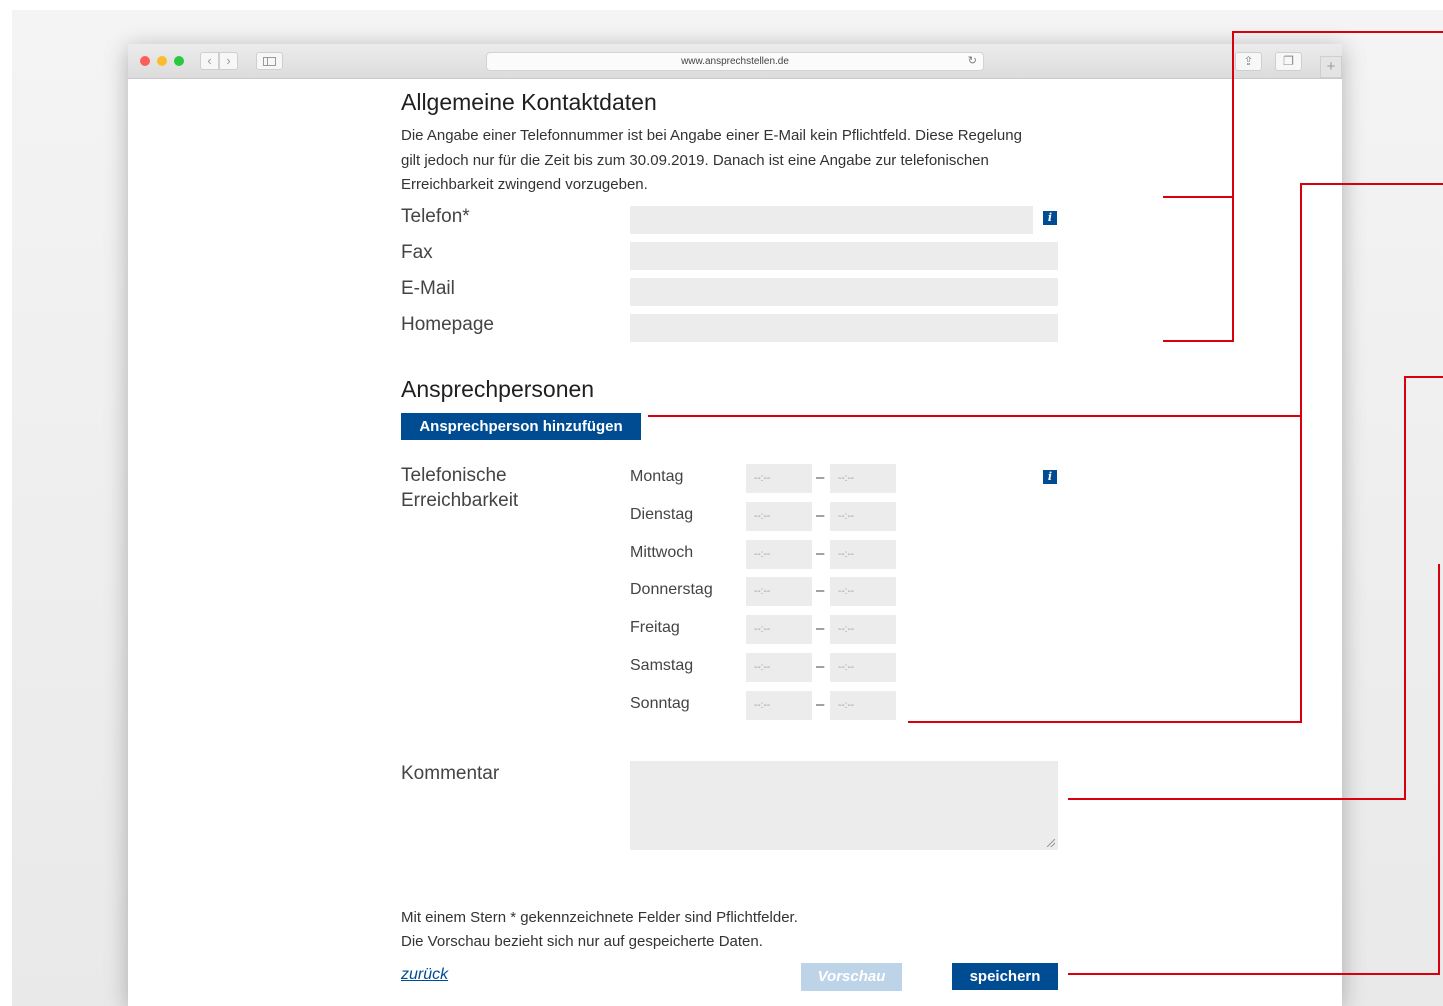 The image size is (1443, 1006). I want to click on minimize-window-button, so click(162, 61).